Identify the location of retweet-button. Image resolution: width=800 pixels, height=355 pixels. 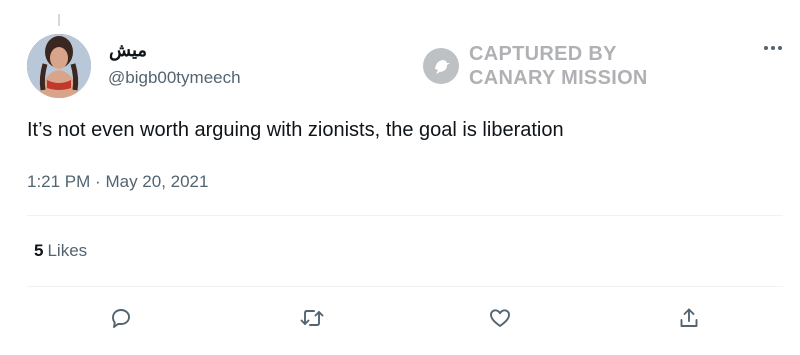
(312, 320).